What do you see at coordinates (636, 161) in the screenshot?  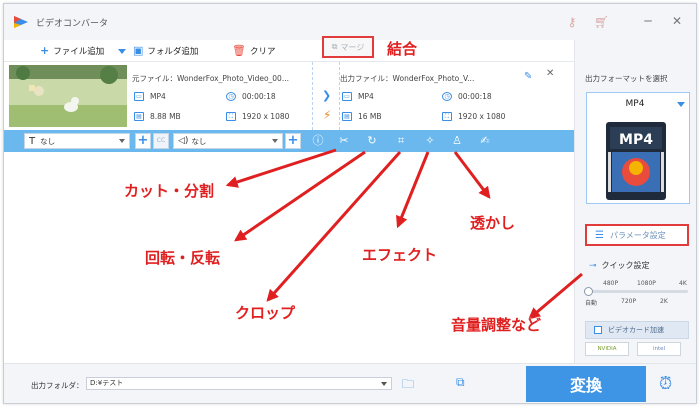 I see `mp4-format-icon: MP4` at bounding box center [636, 161].